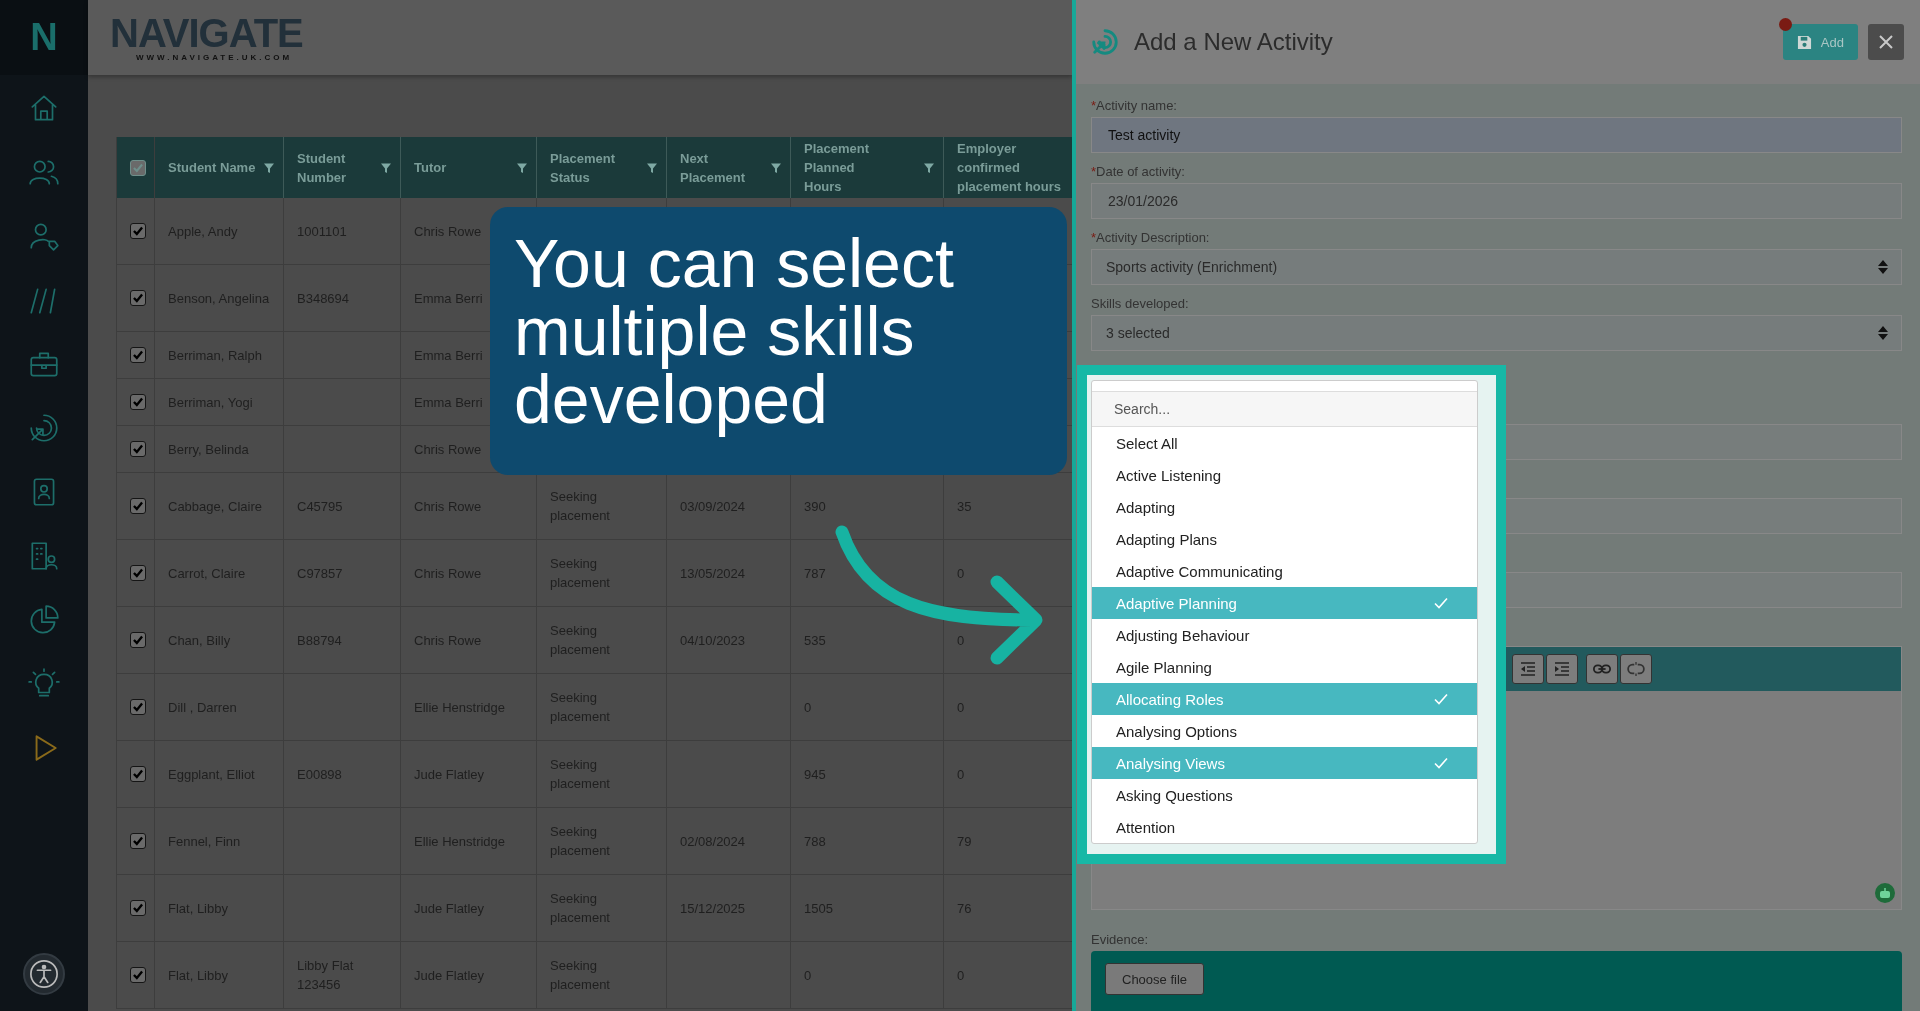 The height and width of the screenshot is (1011, 1920). What do you see at coordinates (44, 37) in the screenshot?
I see `logo-mark: N` at bounding box center [44, 37].